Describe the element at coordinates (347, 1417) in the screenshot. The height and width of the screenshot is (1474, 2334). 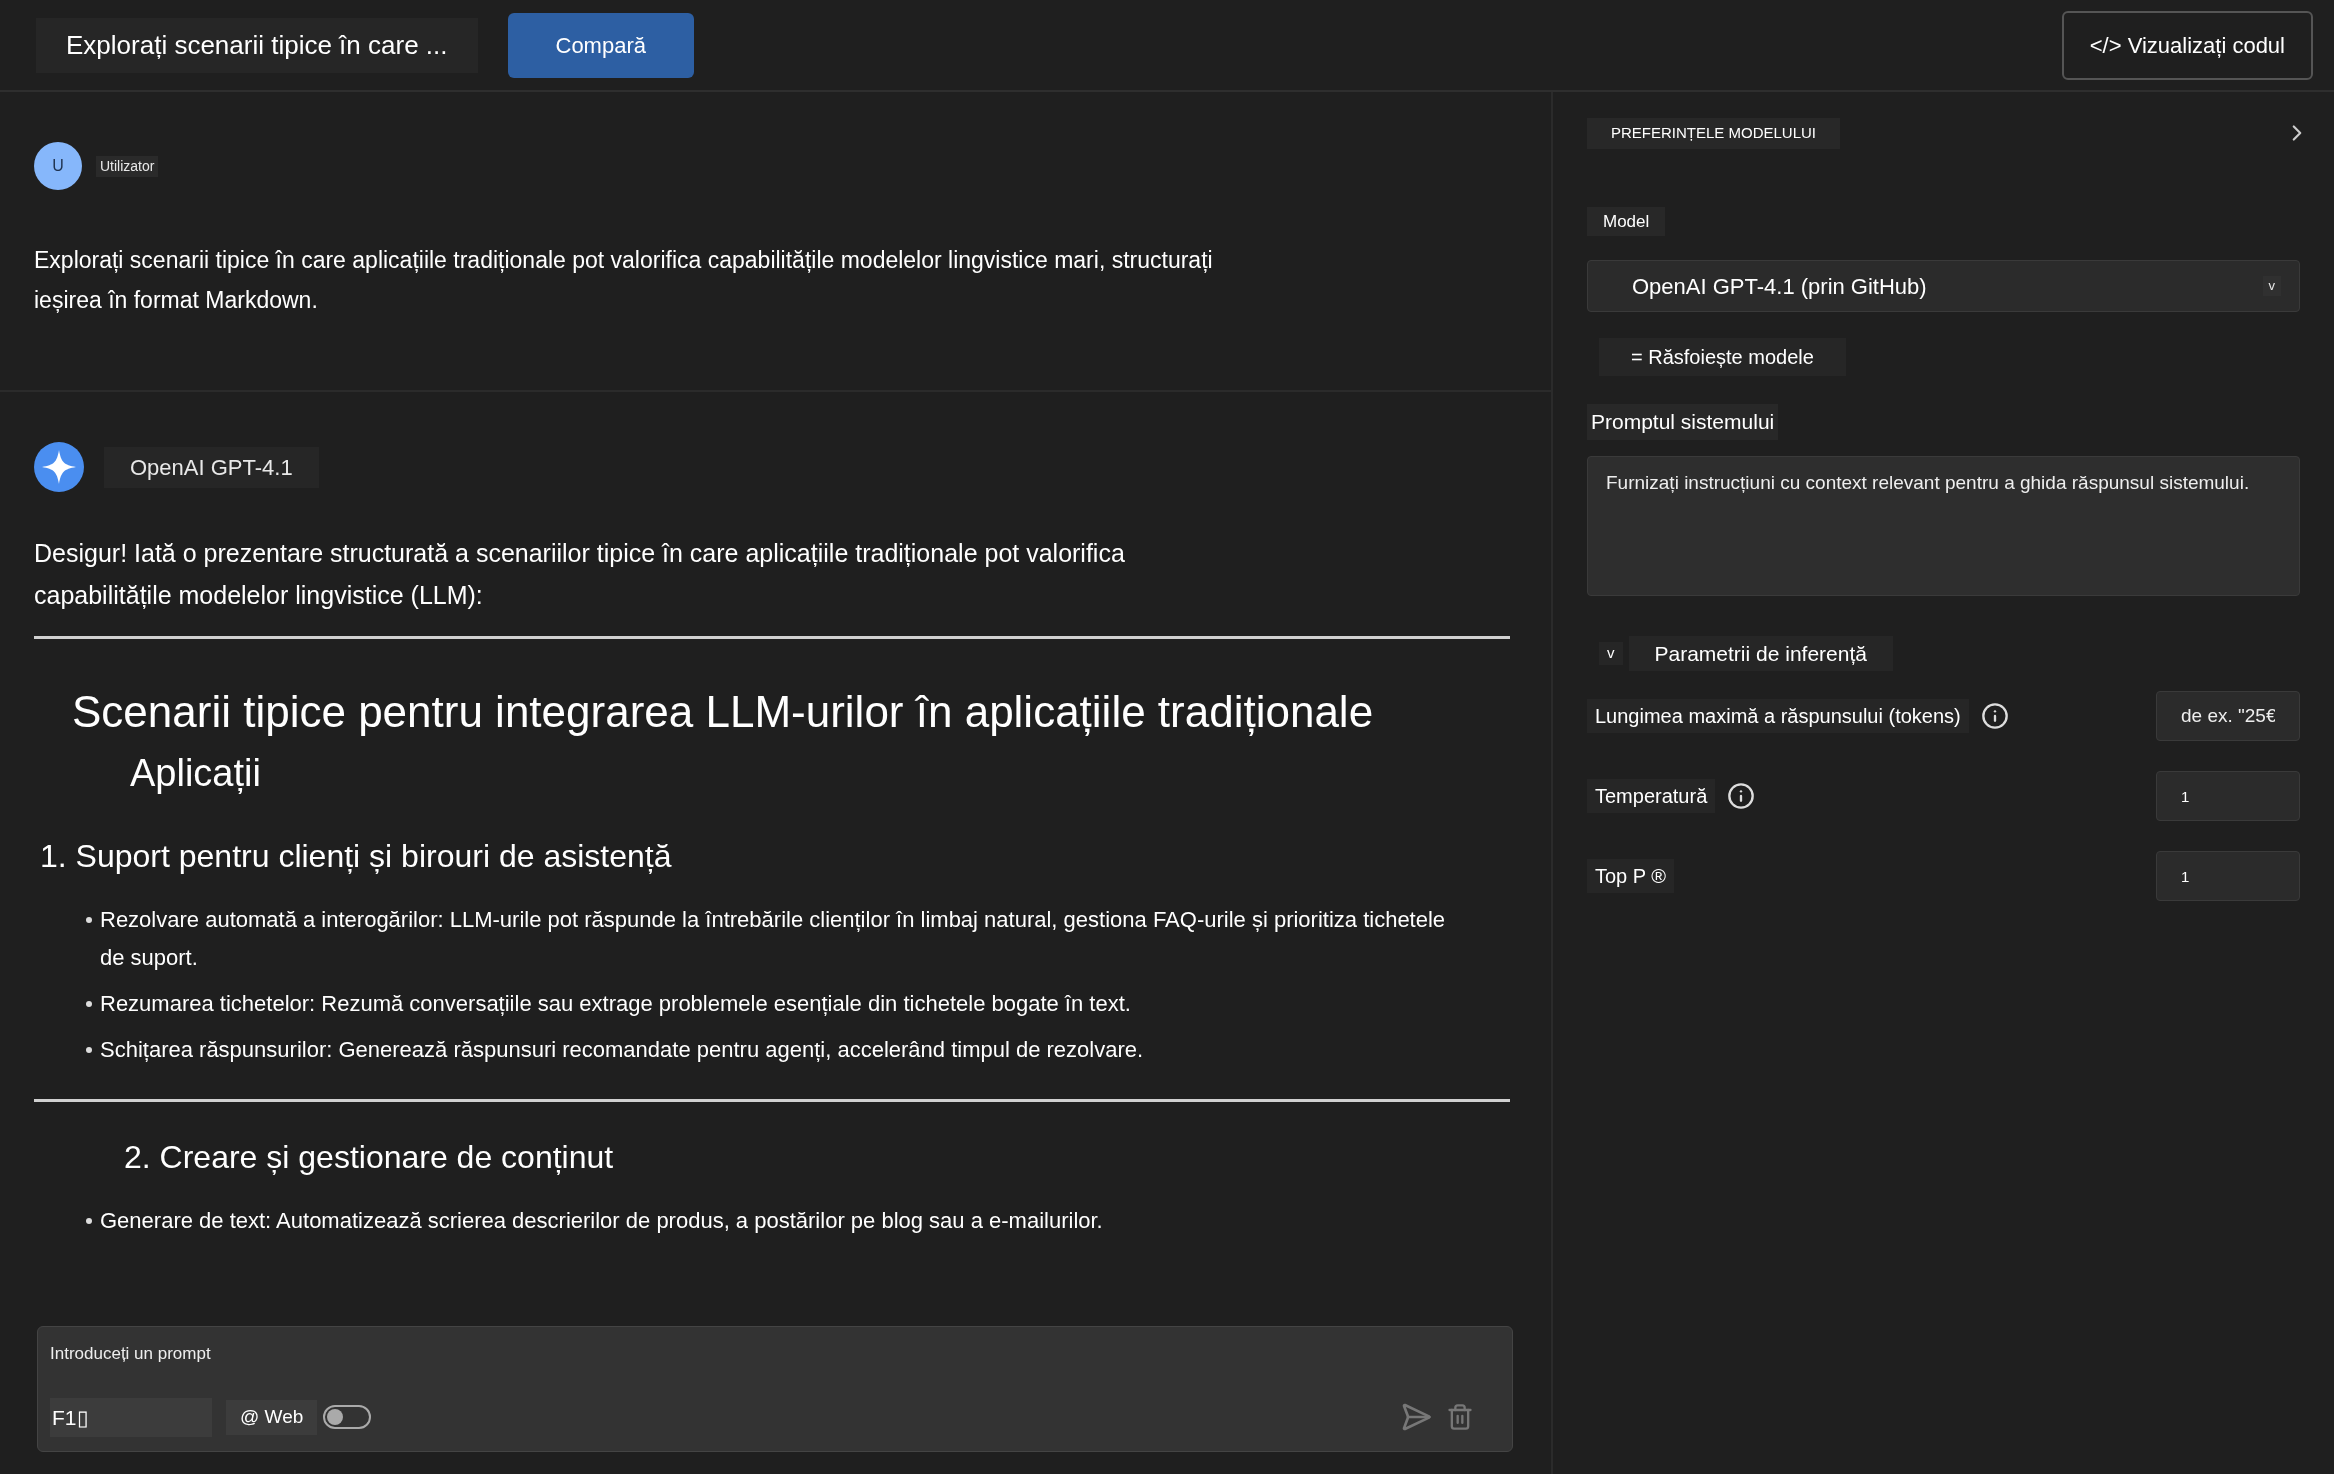
I see `web-toggle` at that location.